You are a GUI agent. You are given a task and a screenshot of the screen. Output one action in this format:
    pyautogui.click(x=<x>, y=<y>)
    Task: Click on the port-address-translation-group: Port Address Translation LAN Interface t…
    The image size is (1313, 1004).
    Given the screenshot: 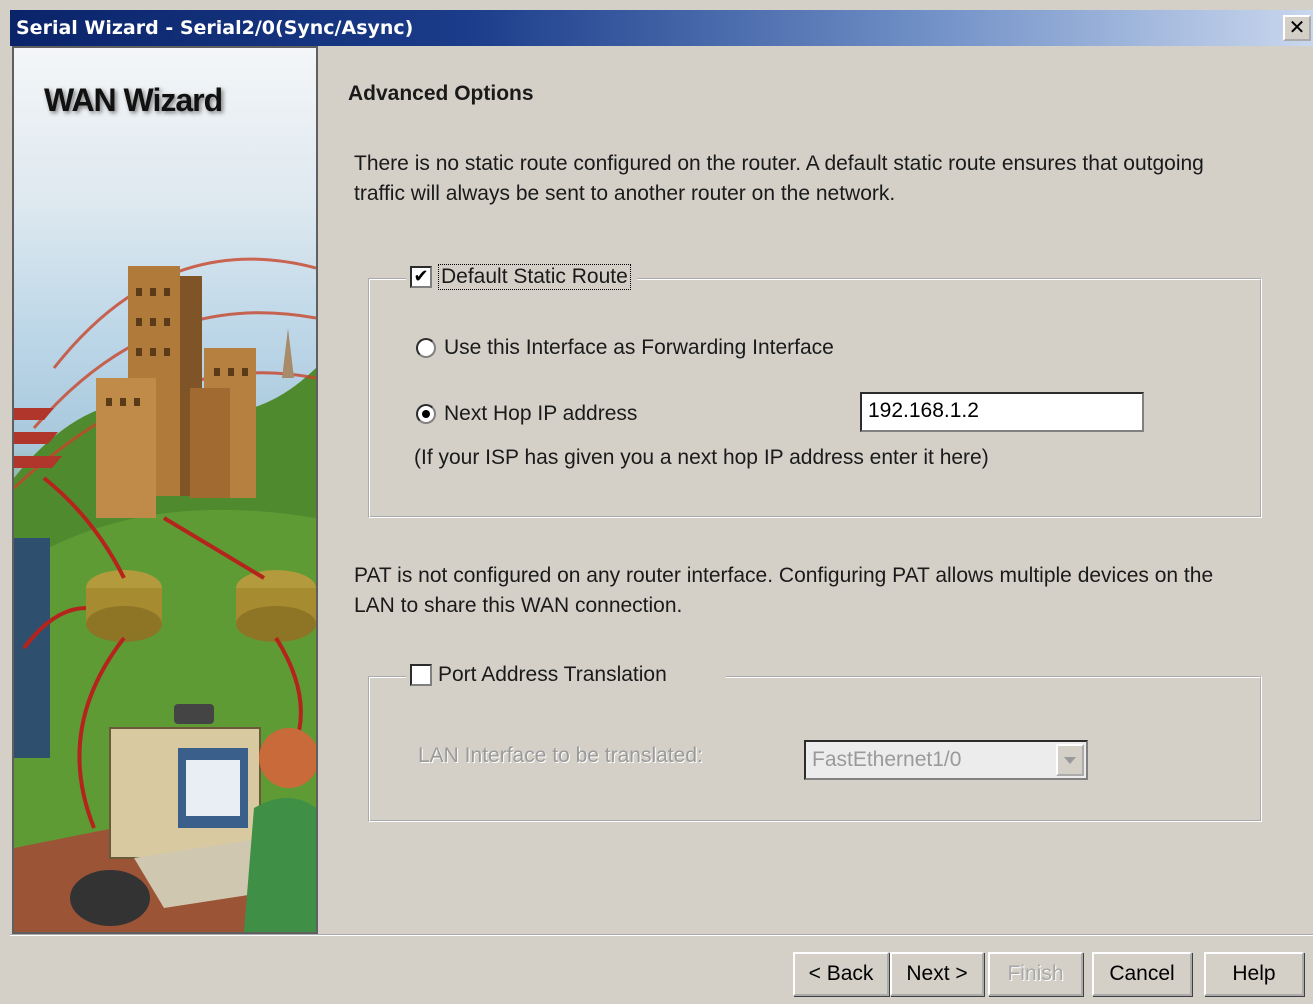 What is the action you would take?
    pyautogui.click(x=815, y=740)
    